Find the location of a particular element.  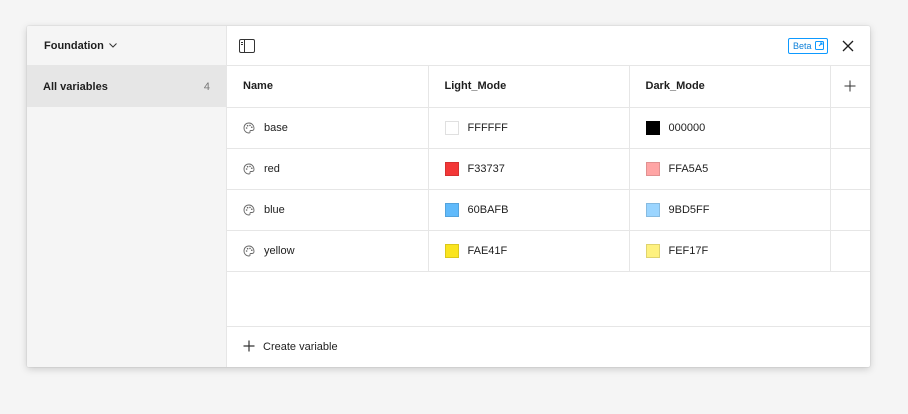

table-header-row: Name Light_Mode Dark_Mode is located at coordinates (549, 87).